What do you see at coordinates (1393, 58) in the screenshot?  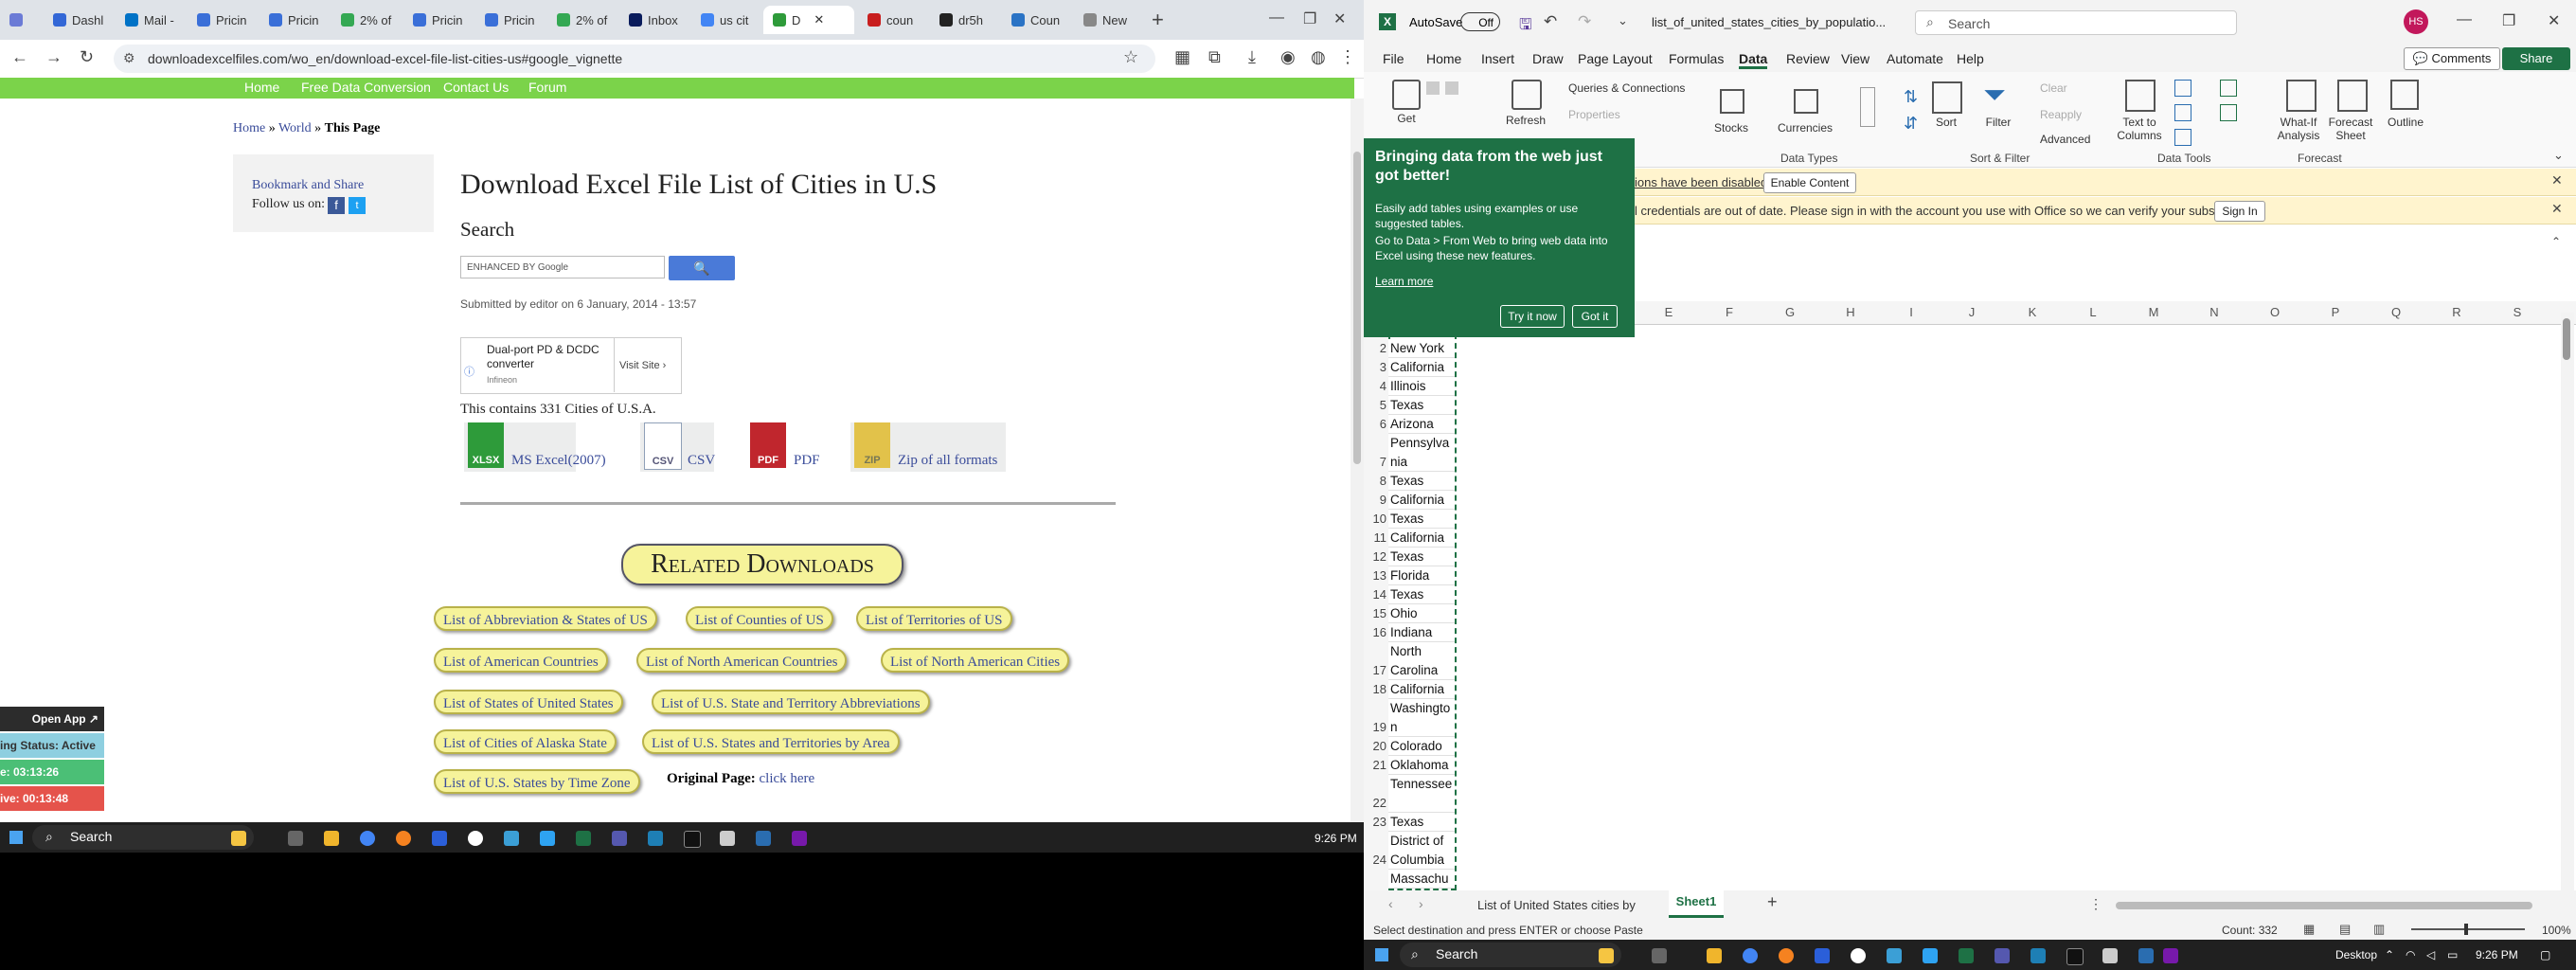 I see `menu-file: File` at bounding box center [1393, 58].